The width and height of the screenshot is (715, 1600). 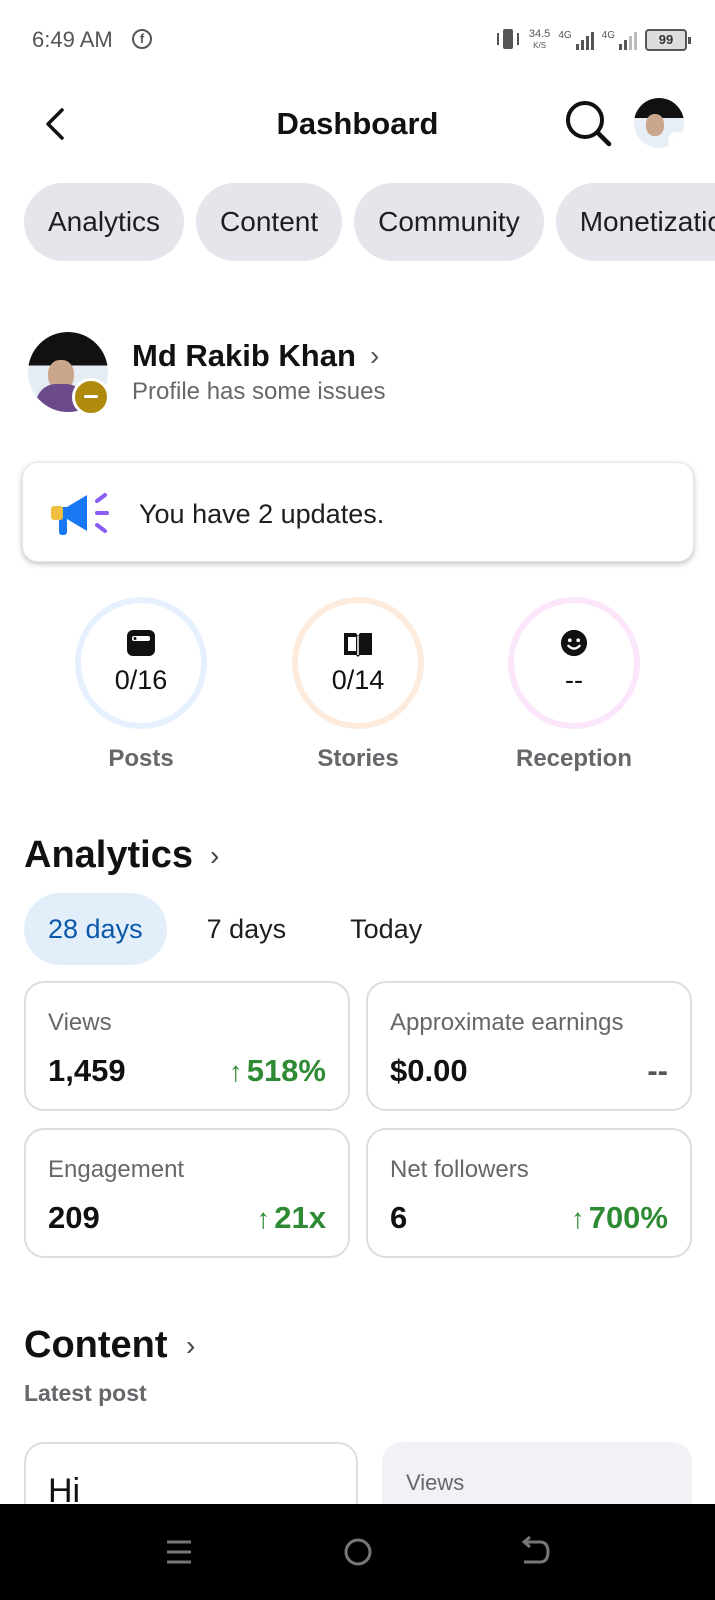 What do you see at coordinates (85, 1393) in the screenshot?
I see `latest-post-label: Latest post` at bounding box center [85, 1393].